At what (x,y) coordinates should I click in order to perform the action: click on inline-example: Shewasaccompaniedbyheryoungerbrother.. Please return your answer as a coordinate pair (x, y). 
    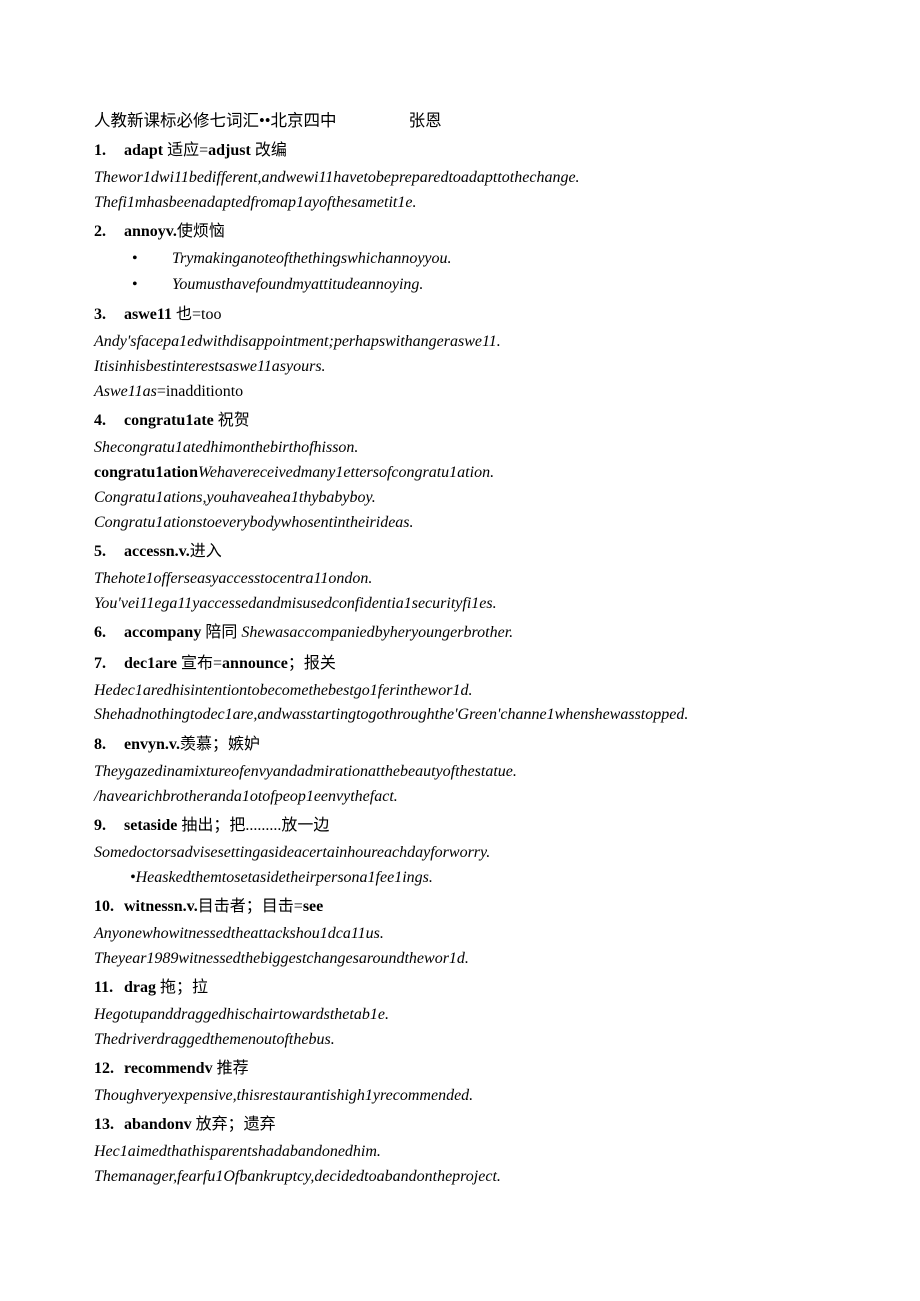
    Looking at the image, I should click on (377, 632).